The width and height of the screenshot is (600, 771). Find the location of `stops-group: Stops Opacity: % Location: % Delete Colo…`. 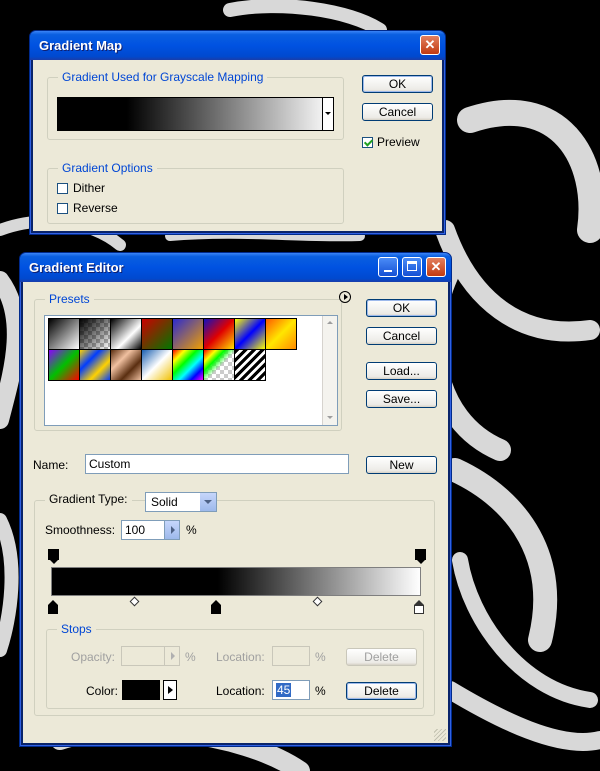

stops-group: Stops Opacity: % Location: % Delete Colo… is located at coordinates (235, 665).